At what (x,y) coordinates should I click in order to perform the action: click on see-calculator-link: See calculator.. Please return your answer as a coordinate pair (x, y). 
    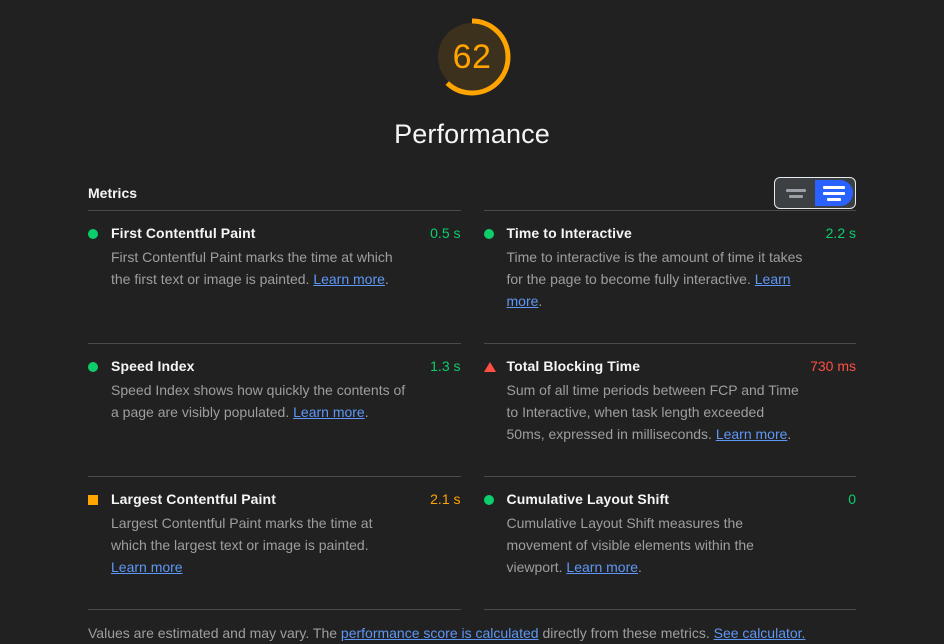
    Looking at the image, I should click on (760, 633).